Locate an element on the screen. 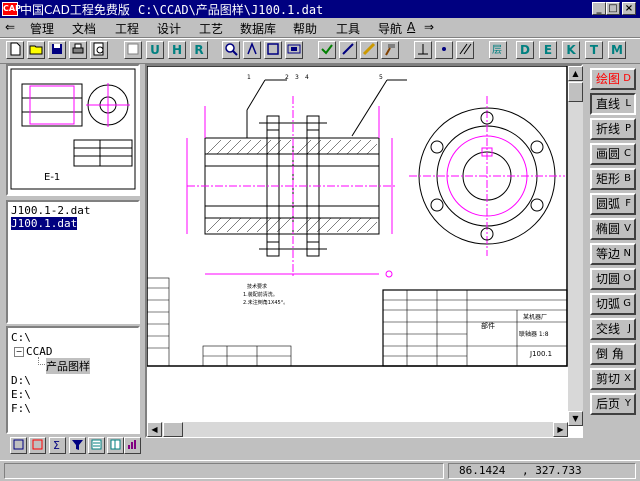  title-block-code: J100.1 is located at coordinates (540, 354).